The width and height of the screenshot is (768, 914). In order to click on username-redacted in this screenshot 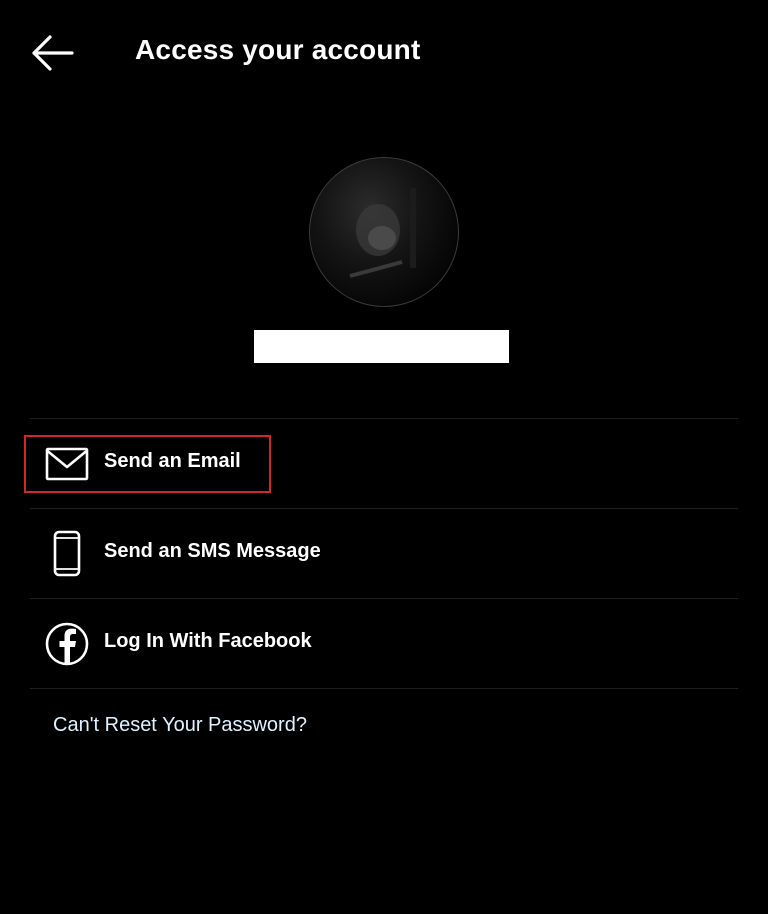, I will do `click(381, 346)`.